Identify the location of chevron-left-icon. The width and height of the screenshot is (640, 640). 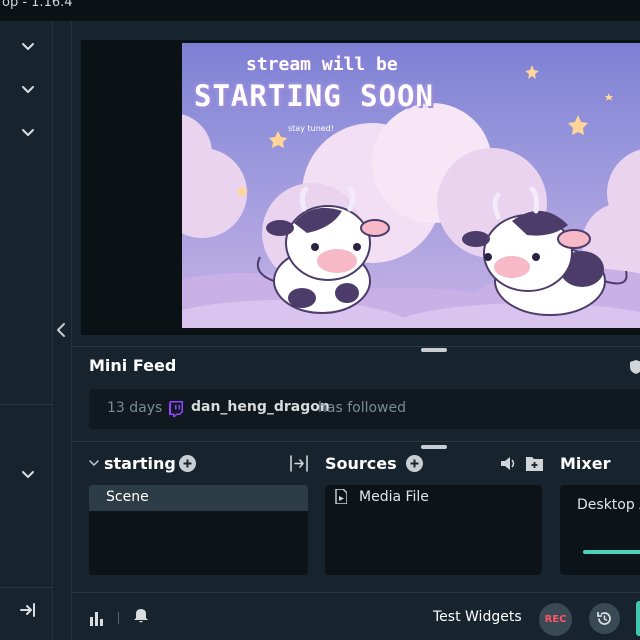
(61, 330).